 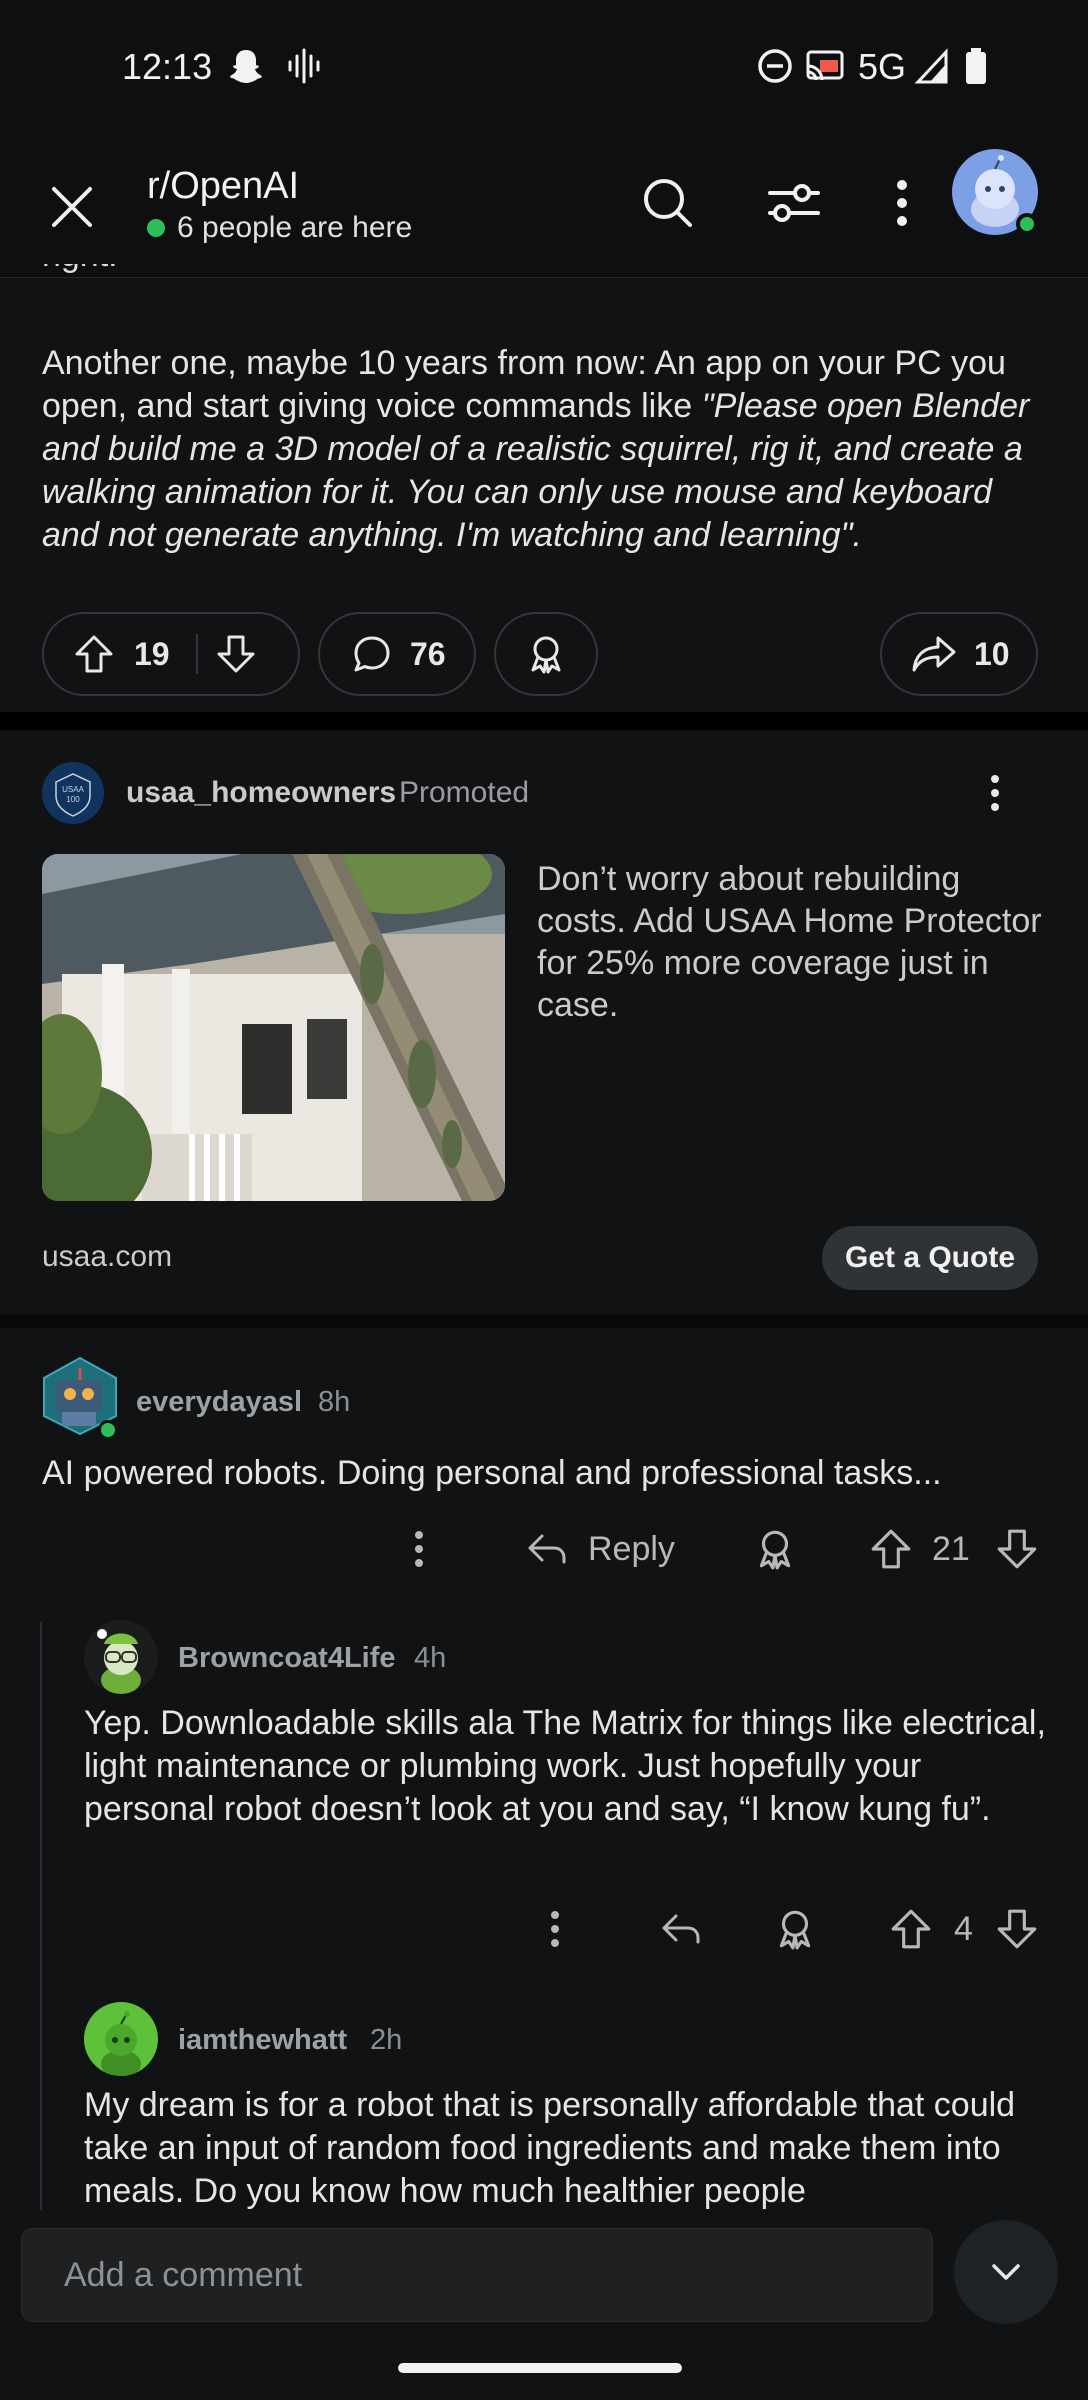 What do you see at coordinates (428, 653) in the screenshot?
I see `comment-count: 76` at bounding box center [428, 653].